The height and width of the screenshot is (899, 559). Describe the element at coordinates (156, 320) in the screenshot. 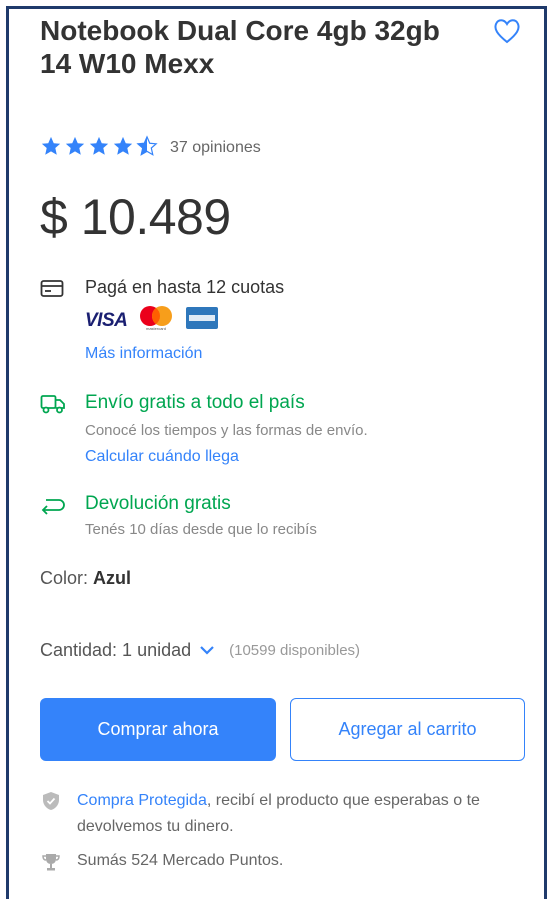

I see `mastercard-logo: mastercard` at that location.